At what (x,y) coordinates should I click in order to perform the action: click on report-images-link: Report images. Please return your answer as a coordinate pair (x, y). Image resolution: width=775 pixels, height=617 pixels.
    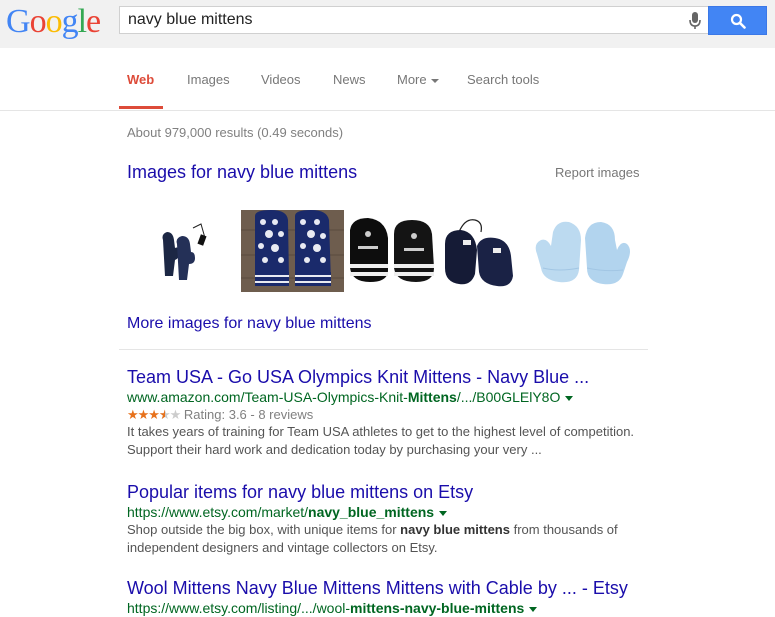
    Looking at the image, I should click on (597, 172).